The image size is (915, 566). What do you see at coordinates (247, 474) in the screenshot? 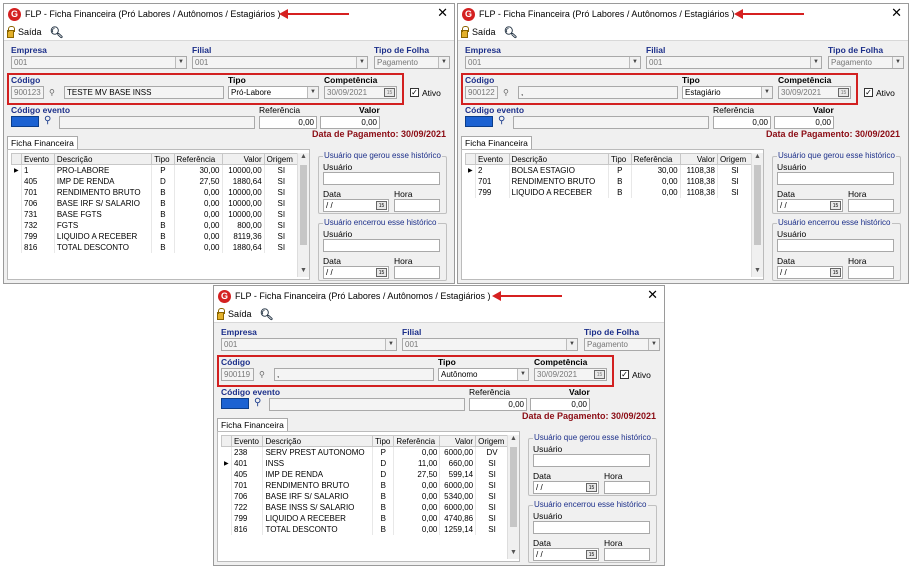
I see `cell-evento: 405` at bounding box center [247, 474].